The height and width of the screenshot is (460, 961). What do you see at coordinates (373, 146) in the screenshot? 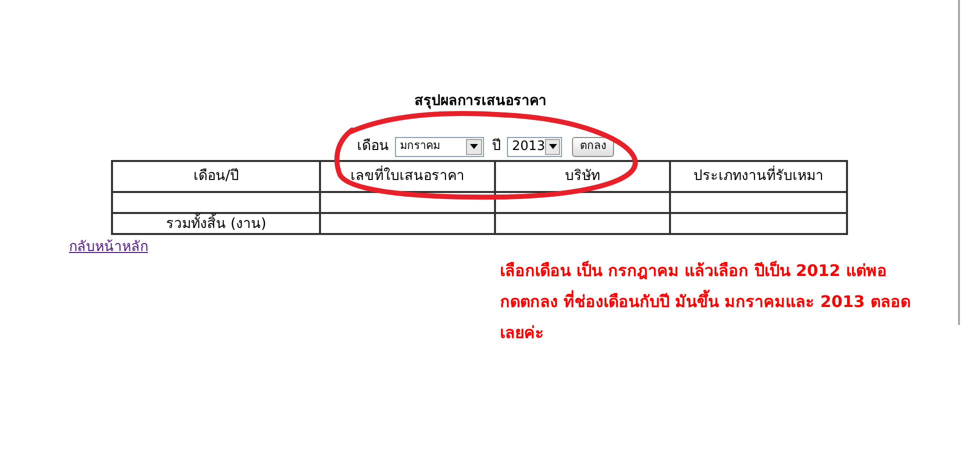
I see `month-label: เดือน` at bounding box center [373, 146].